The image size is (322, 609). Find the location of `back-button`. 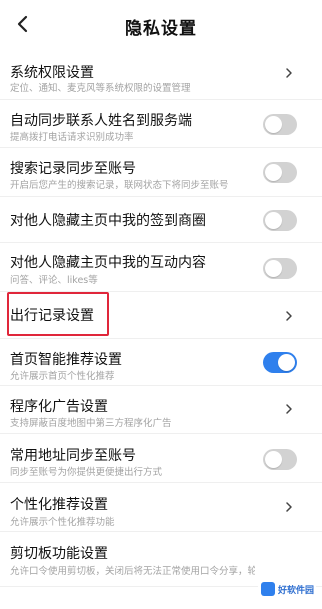

back-button is located at coordinates (22, 24).